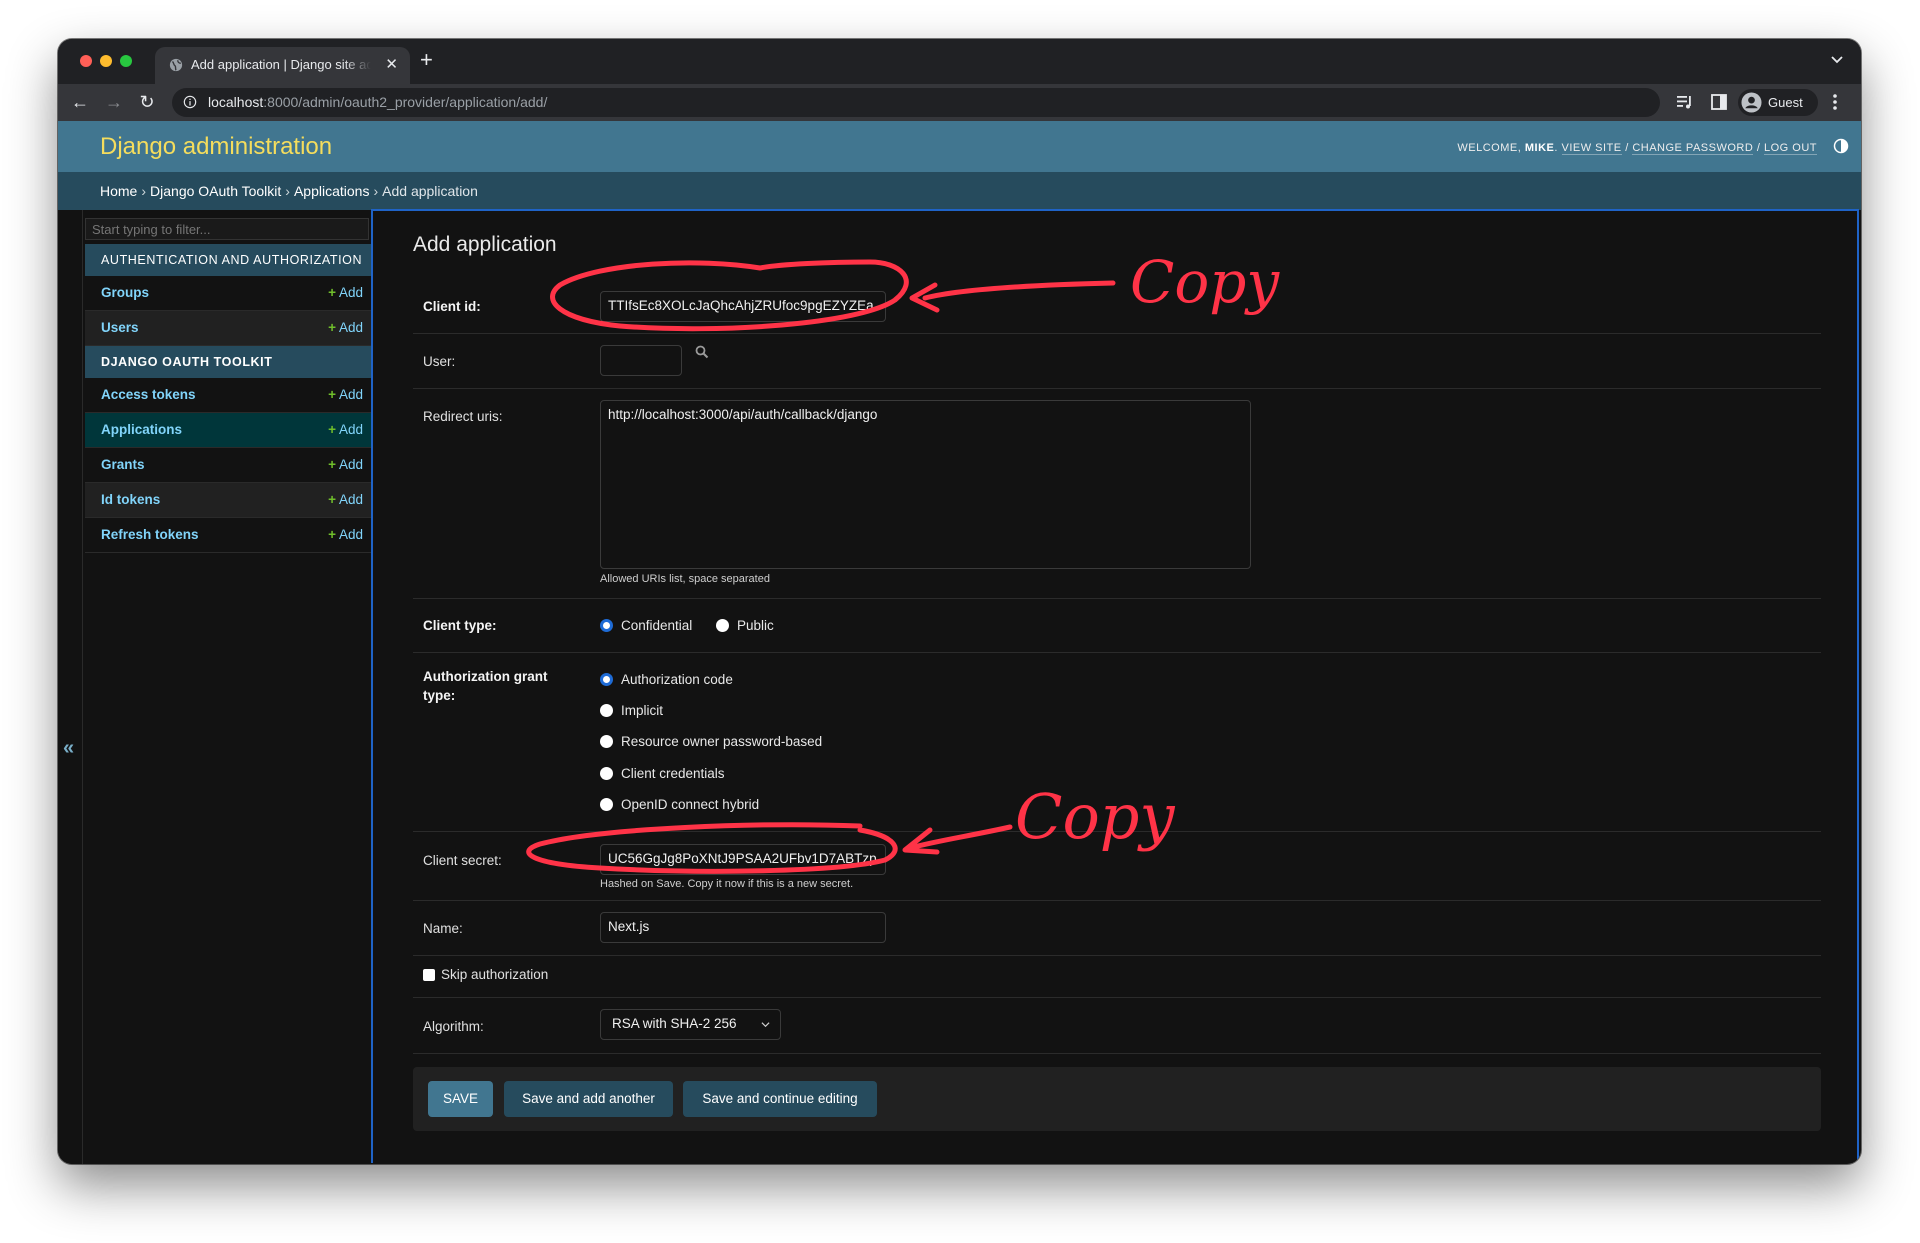 Image resolution: width=1920 pixels, height=1243 pixels. I want to click on breadcrumb-current: Add application, so click(430, 191).